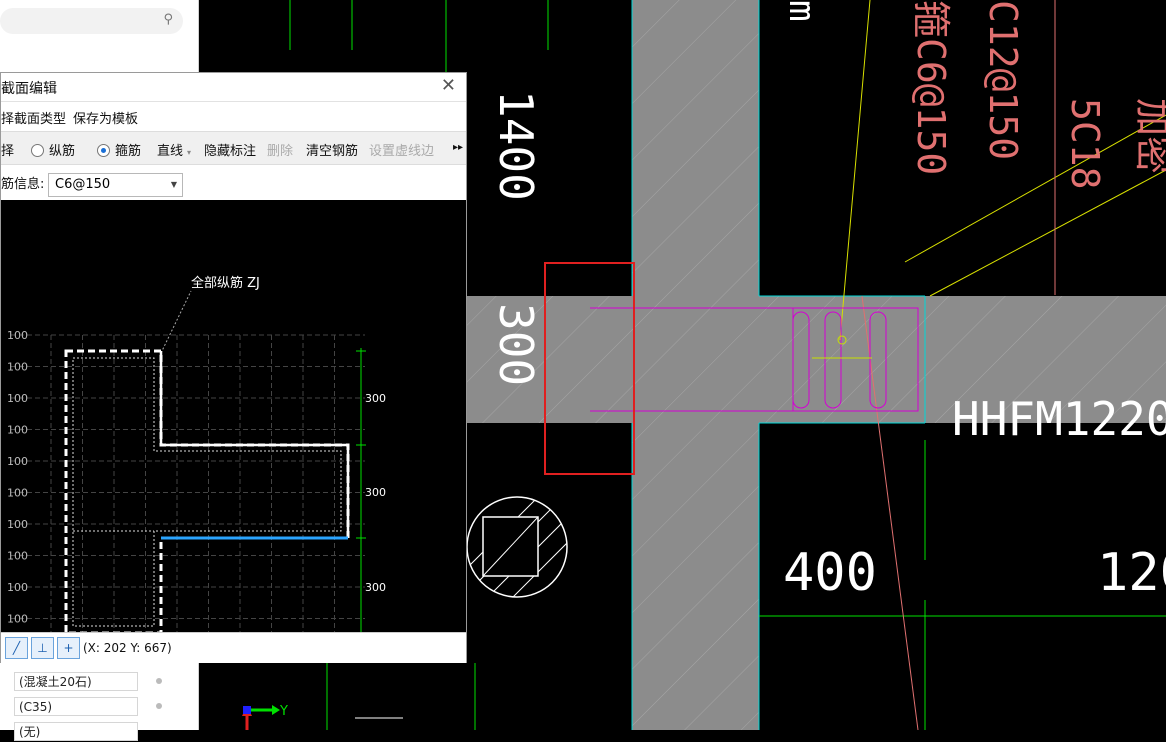 The image size is (1166, 742). What do you see at coordinates (233, 647) in the screenshot?
I see `dialog-statusbar: ╱ ⊥ + (X: 202 Y: 667)` at bounding box center [233, 647].